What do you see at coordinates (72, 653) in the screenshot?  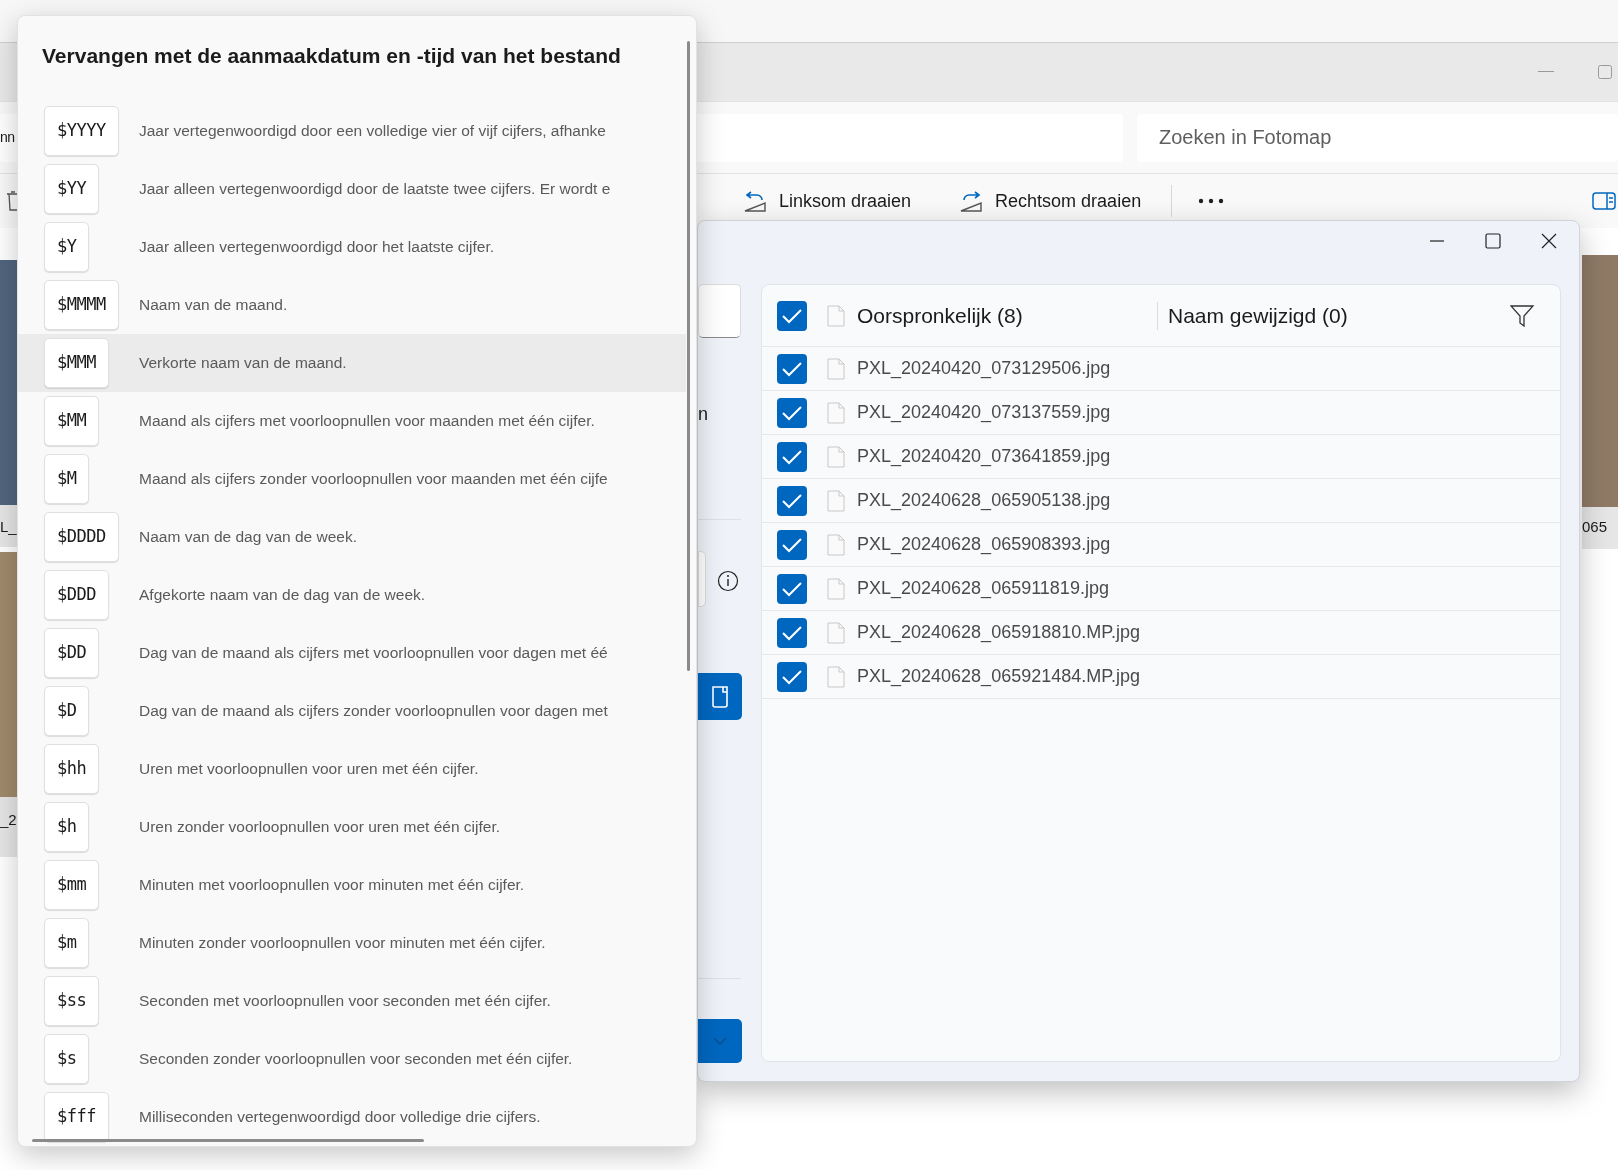 I see `pattern-code: $DD` at bounding box center [72, 653].